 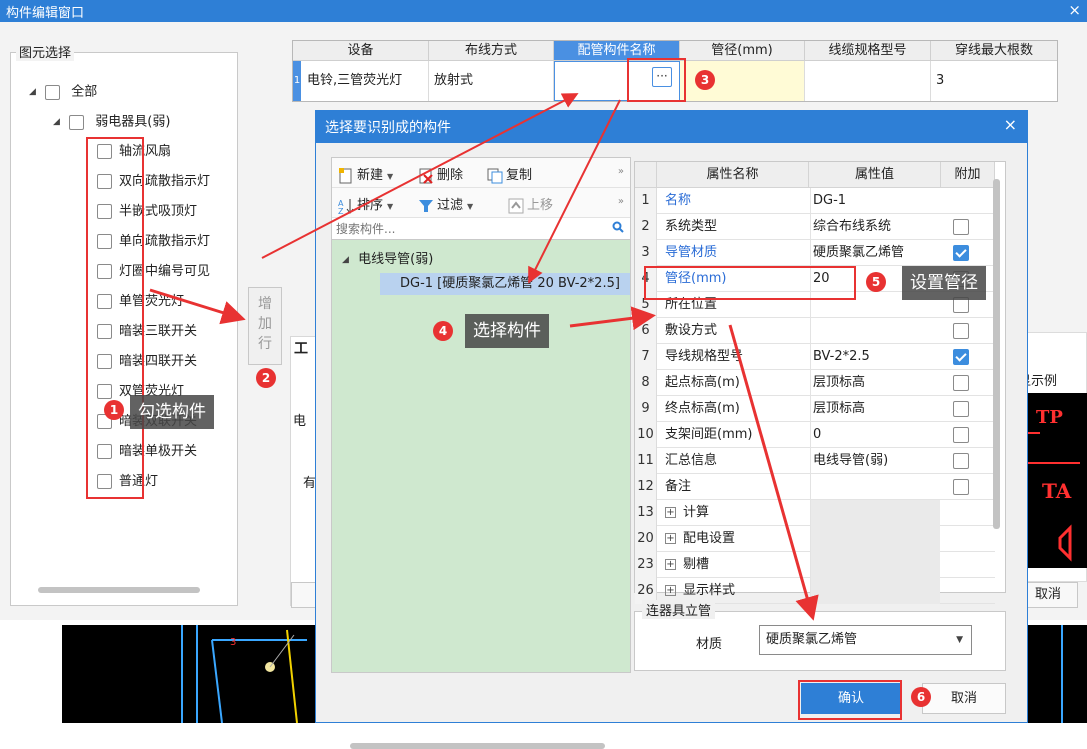 I want to click on col-header-cable: 线缆规格型号, so click(x=868, y=51).